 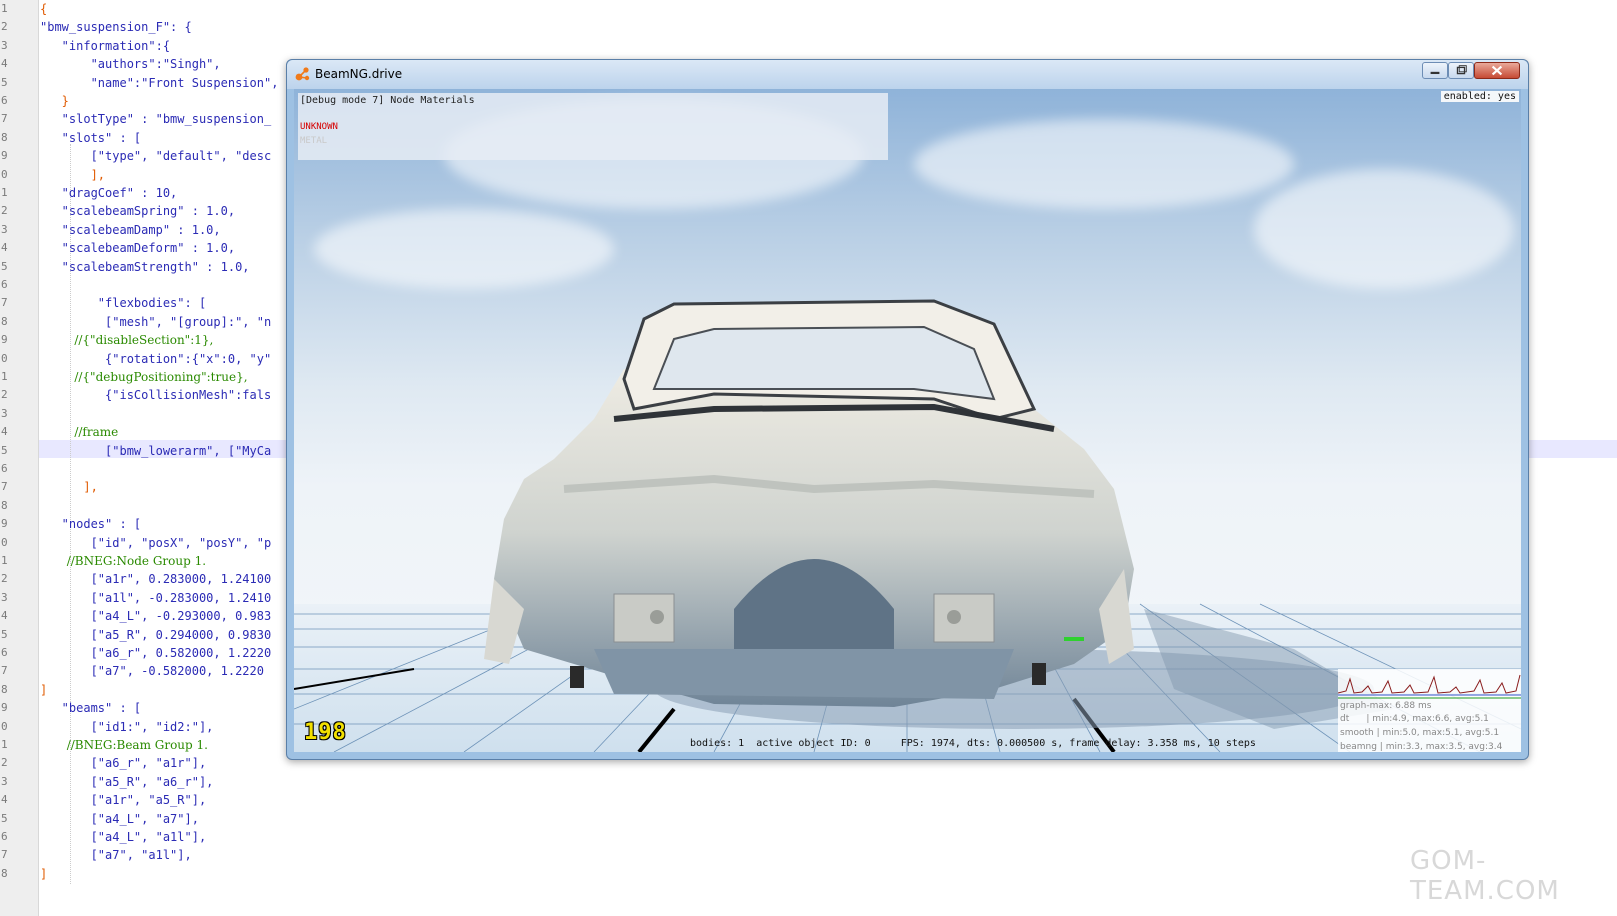 What do you see at coordinates (907, 74) in the screenshot?
I see `window-titlebar: BeamNG.drive` at bounding box center [907, 74].